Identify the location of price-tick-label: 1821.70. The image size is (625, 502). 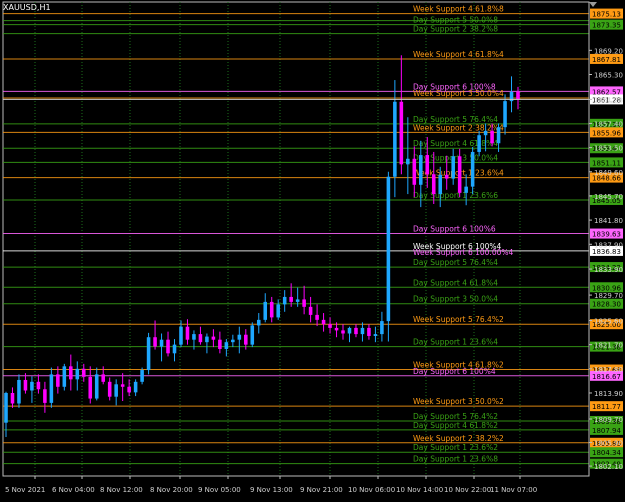
(608, 346).